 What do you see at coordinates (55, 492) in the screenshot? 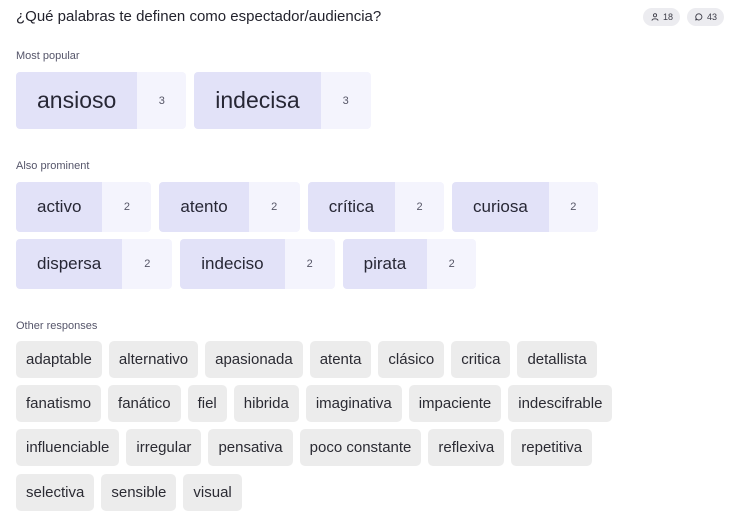
I see `response-tag: selectiva` at bounding box center [55, 492].